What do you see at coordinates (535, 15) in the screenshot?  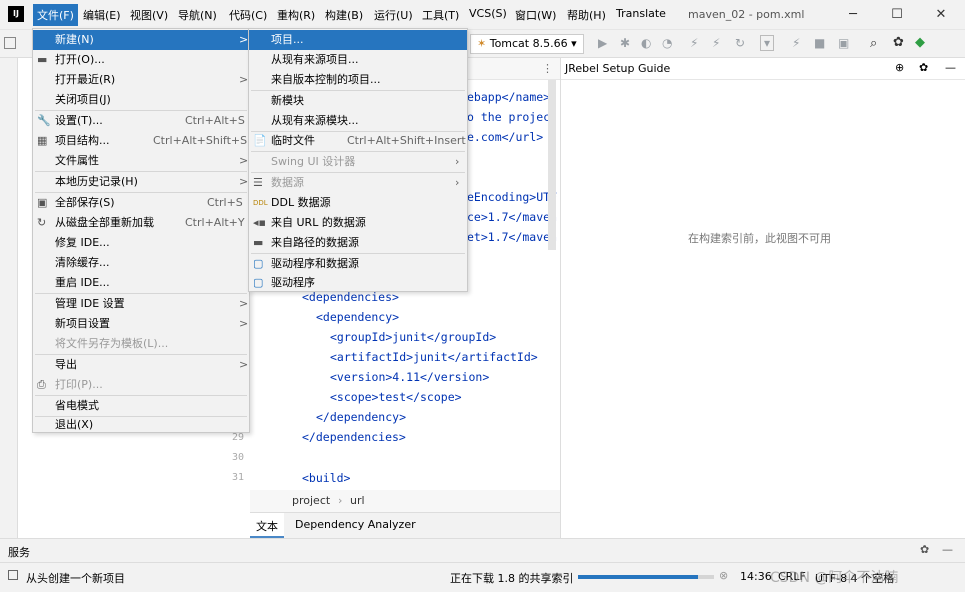 I see `menu-window: 窗口(W)` at bounding box center [535, 15].